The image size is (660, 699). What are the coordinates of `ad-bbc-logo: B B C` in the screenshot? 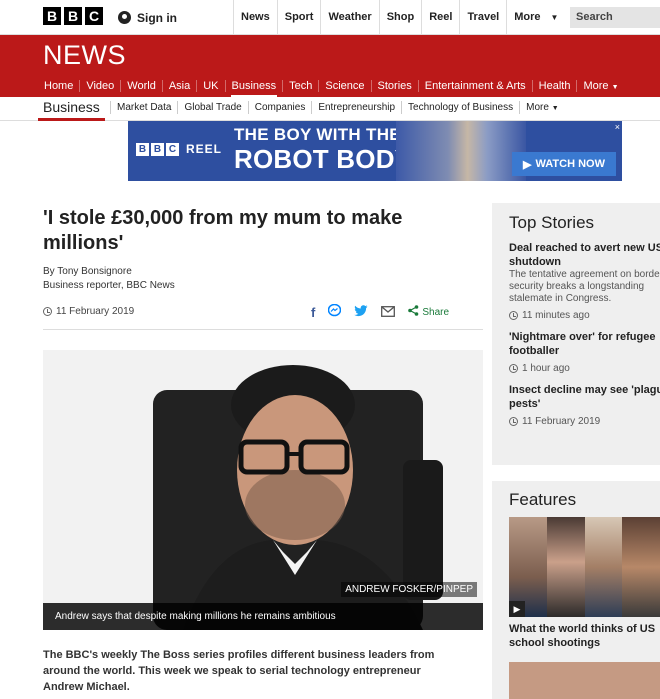 It's located at (157, 149).